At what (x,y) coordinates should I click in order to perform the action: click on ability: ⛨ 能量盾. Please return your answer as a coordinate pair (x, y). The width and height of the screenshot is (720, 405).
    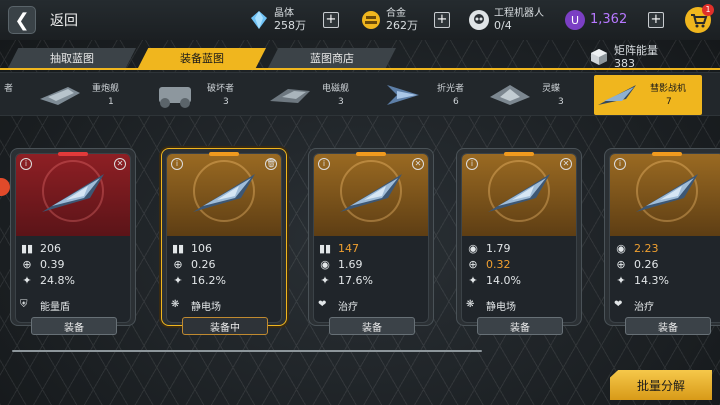
    Looking at the image, I should click on (45, 305).